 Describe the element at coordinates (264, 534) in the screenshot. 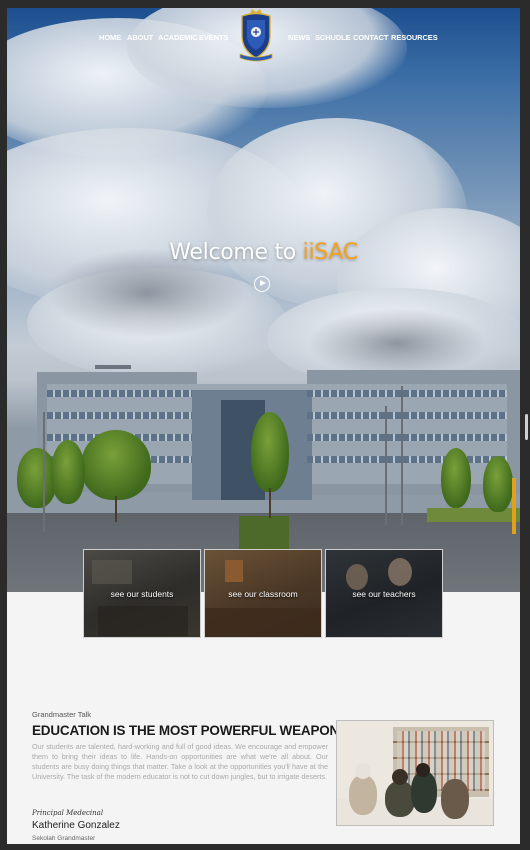

I see `grass-strip` at that location.